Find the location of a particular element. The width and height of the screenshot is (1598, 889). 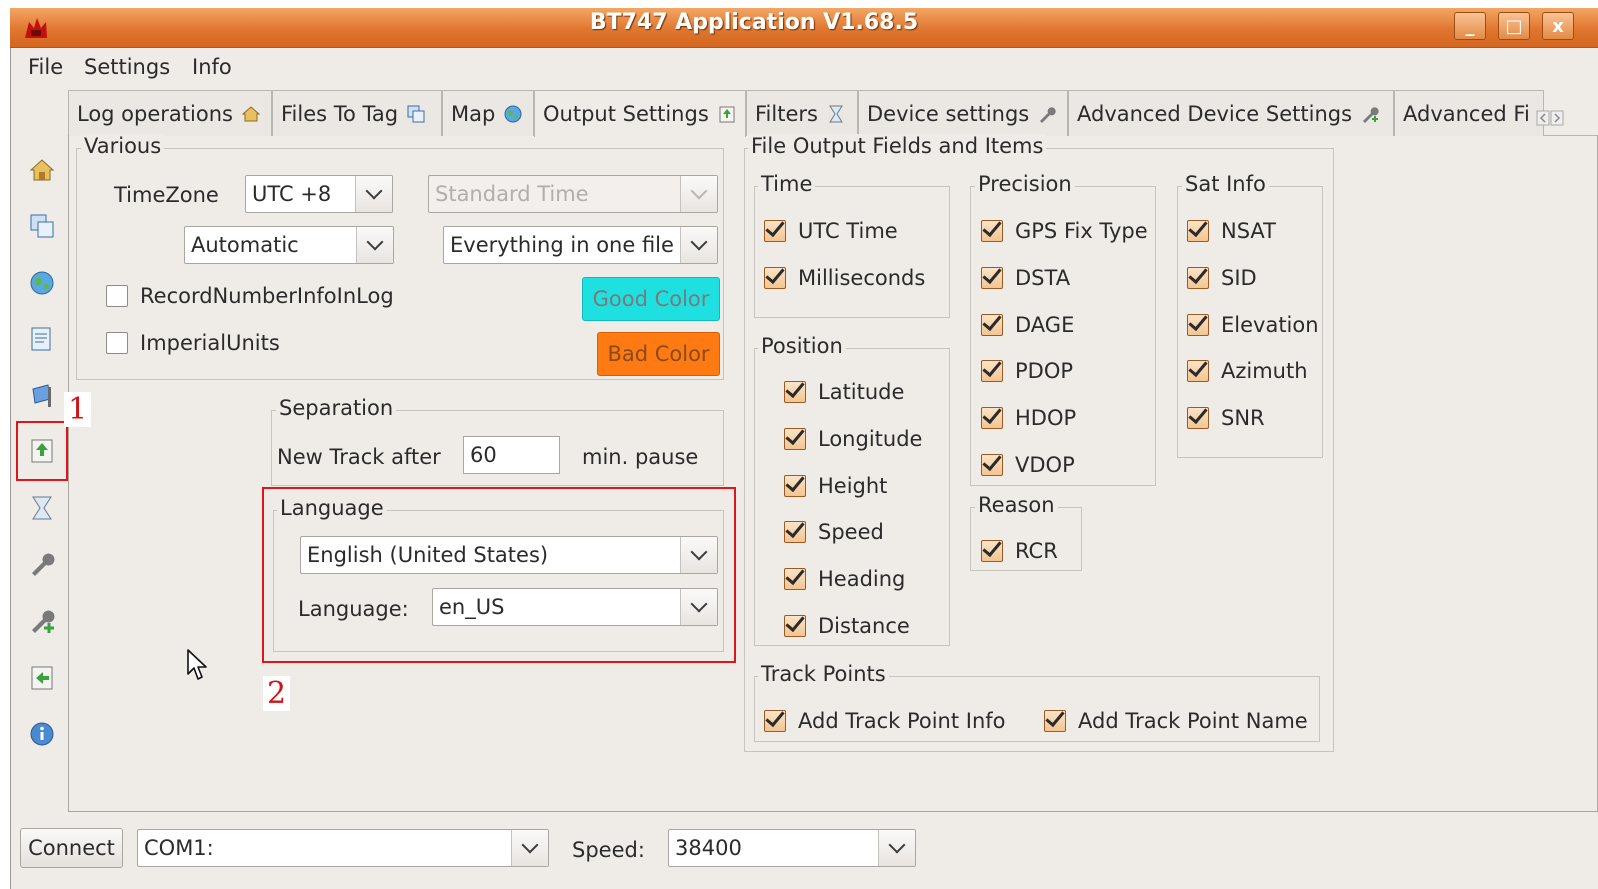

export-icon is located at coordinates (42, 451).